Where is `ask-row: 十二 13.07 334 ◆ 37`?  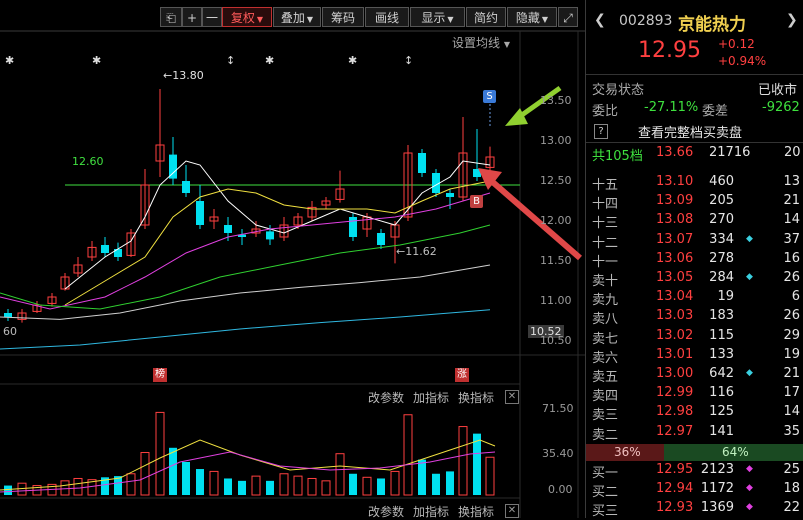
ask-row: 十二 13.07 334 ◆ 37 is located at coordinates (694, 241).